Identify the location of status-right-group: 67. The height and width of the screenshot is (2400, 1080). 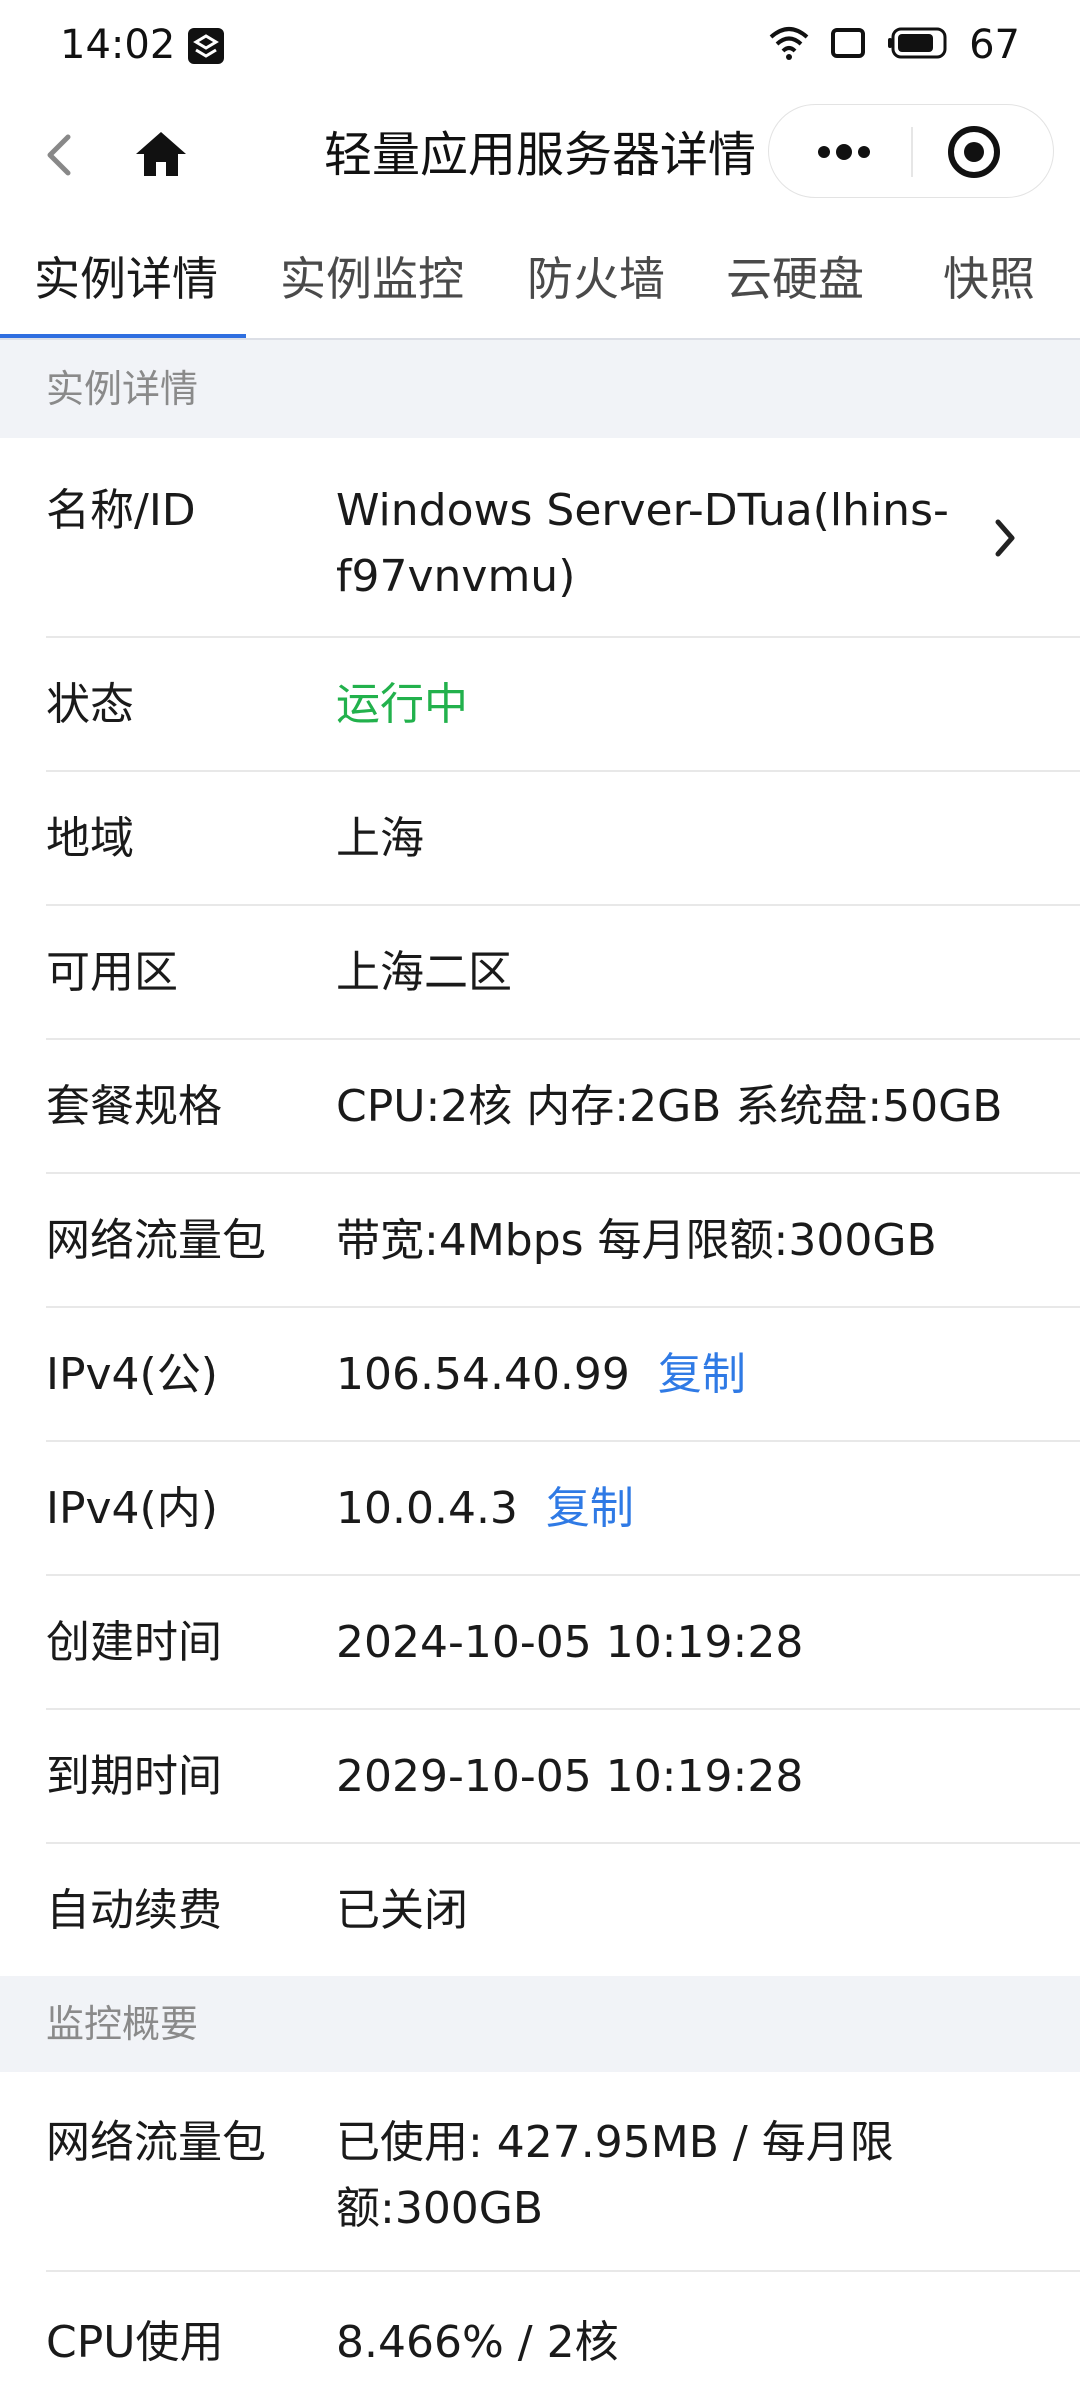
(893, 45).